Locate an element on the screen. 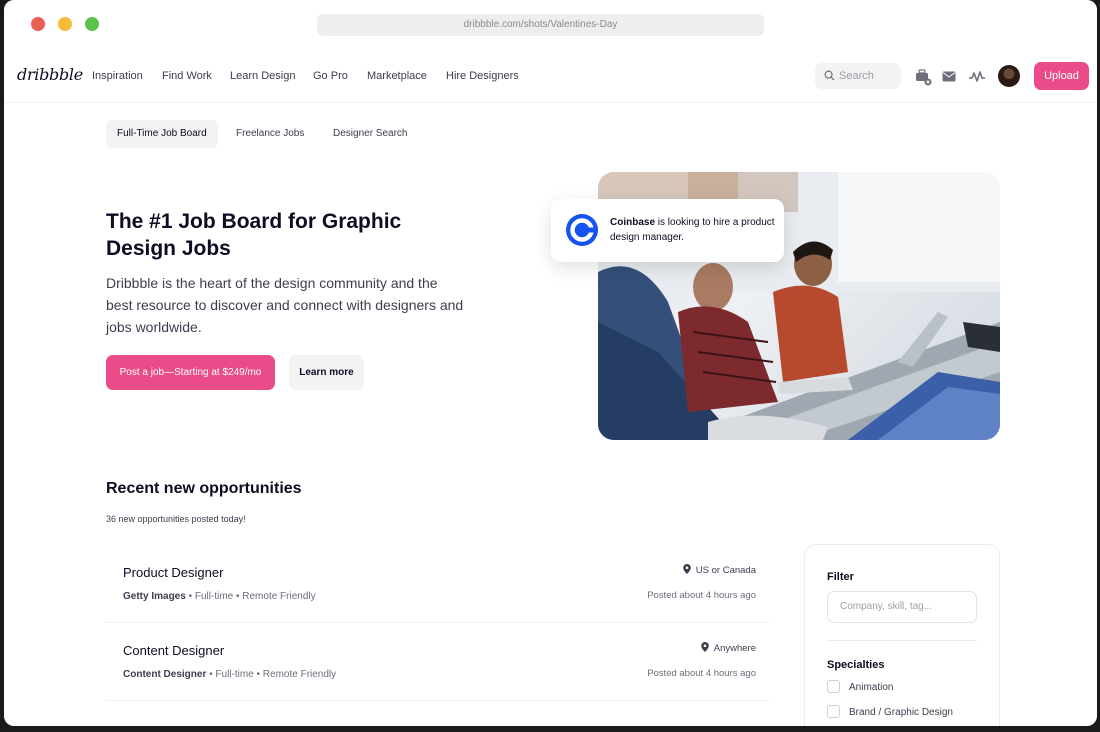 The image size is (1100, 732). dribbble-logo: dribbble is located at coordinates (50, 74).